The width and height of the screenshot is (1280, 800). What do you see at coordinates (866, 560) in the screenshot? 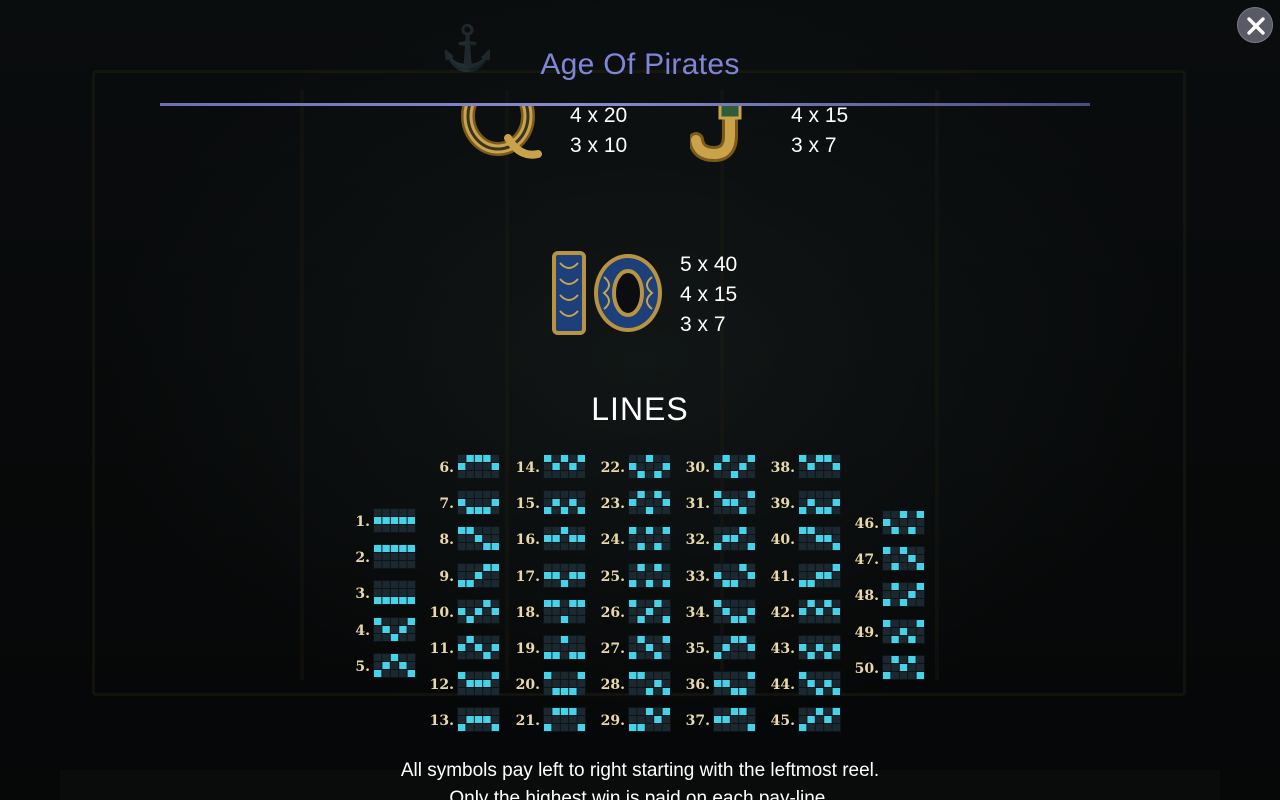
I see `payline-number: 47.` at bounding box center [866, 560].